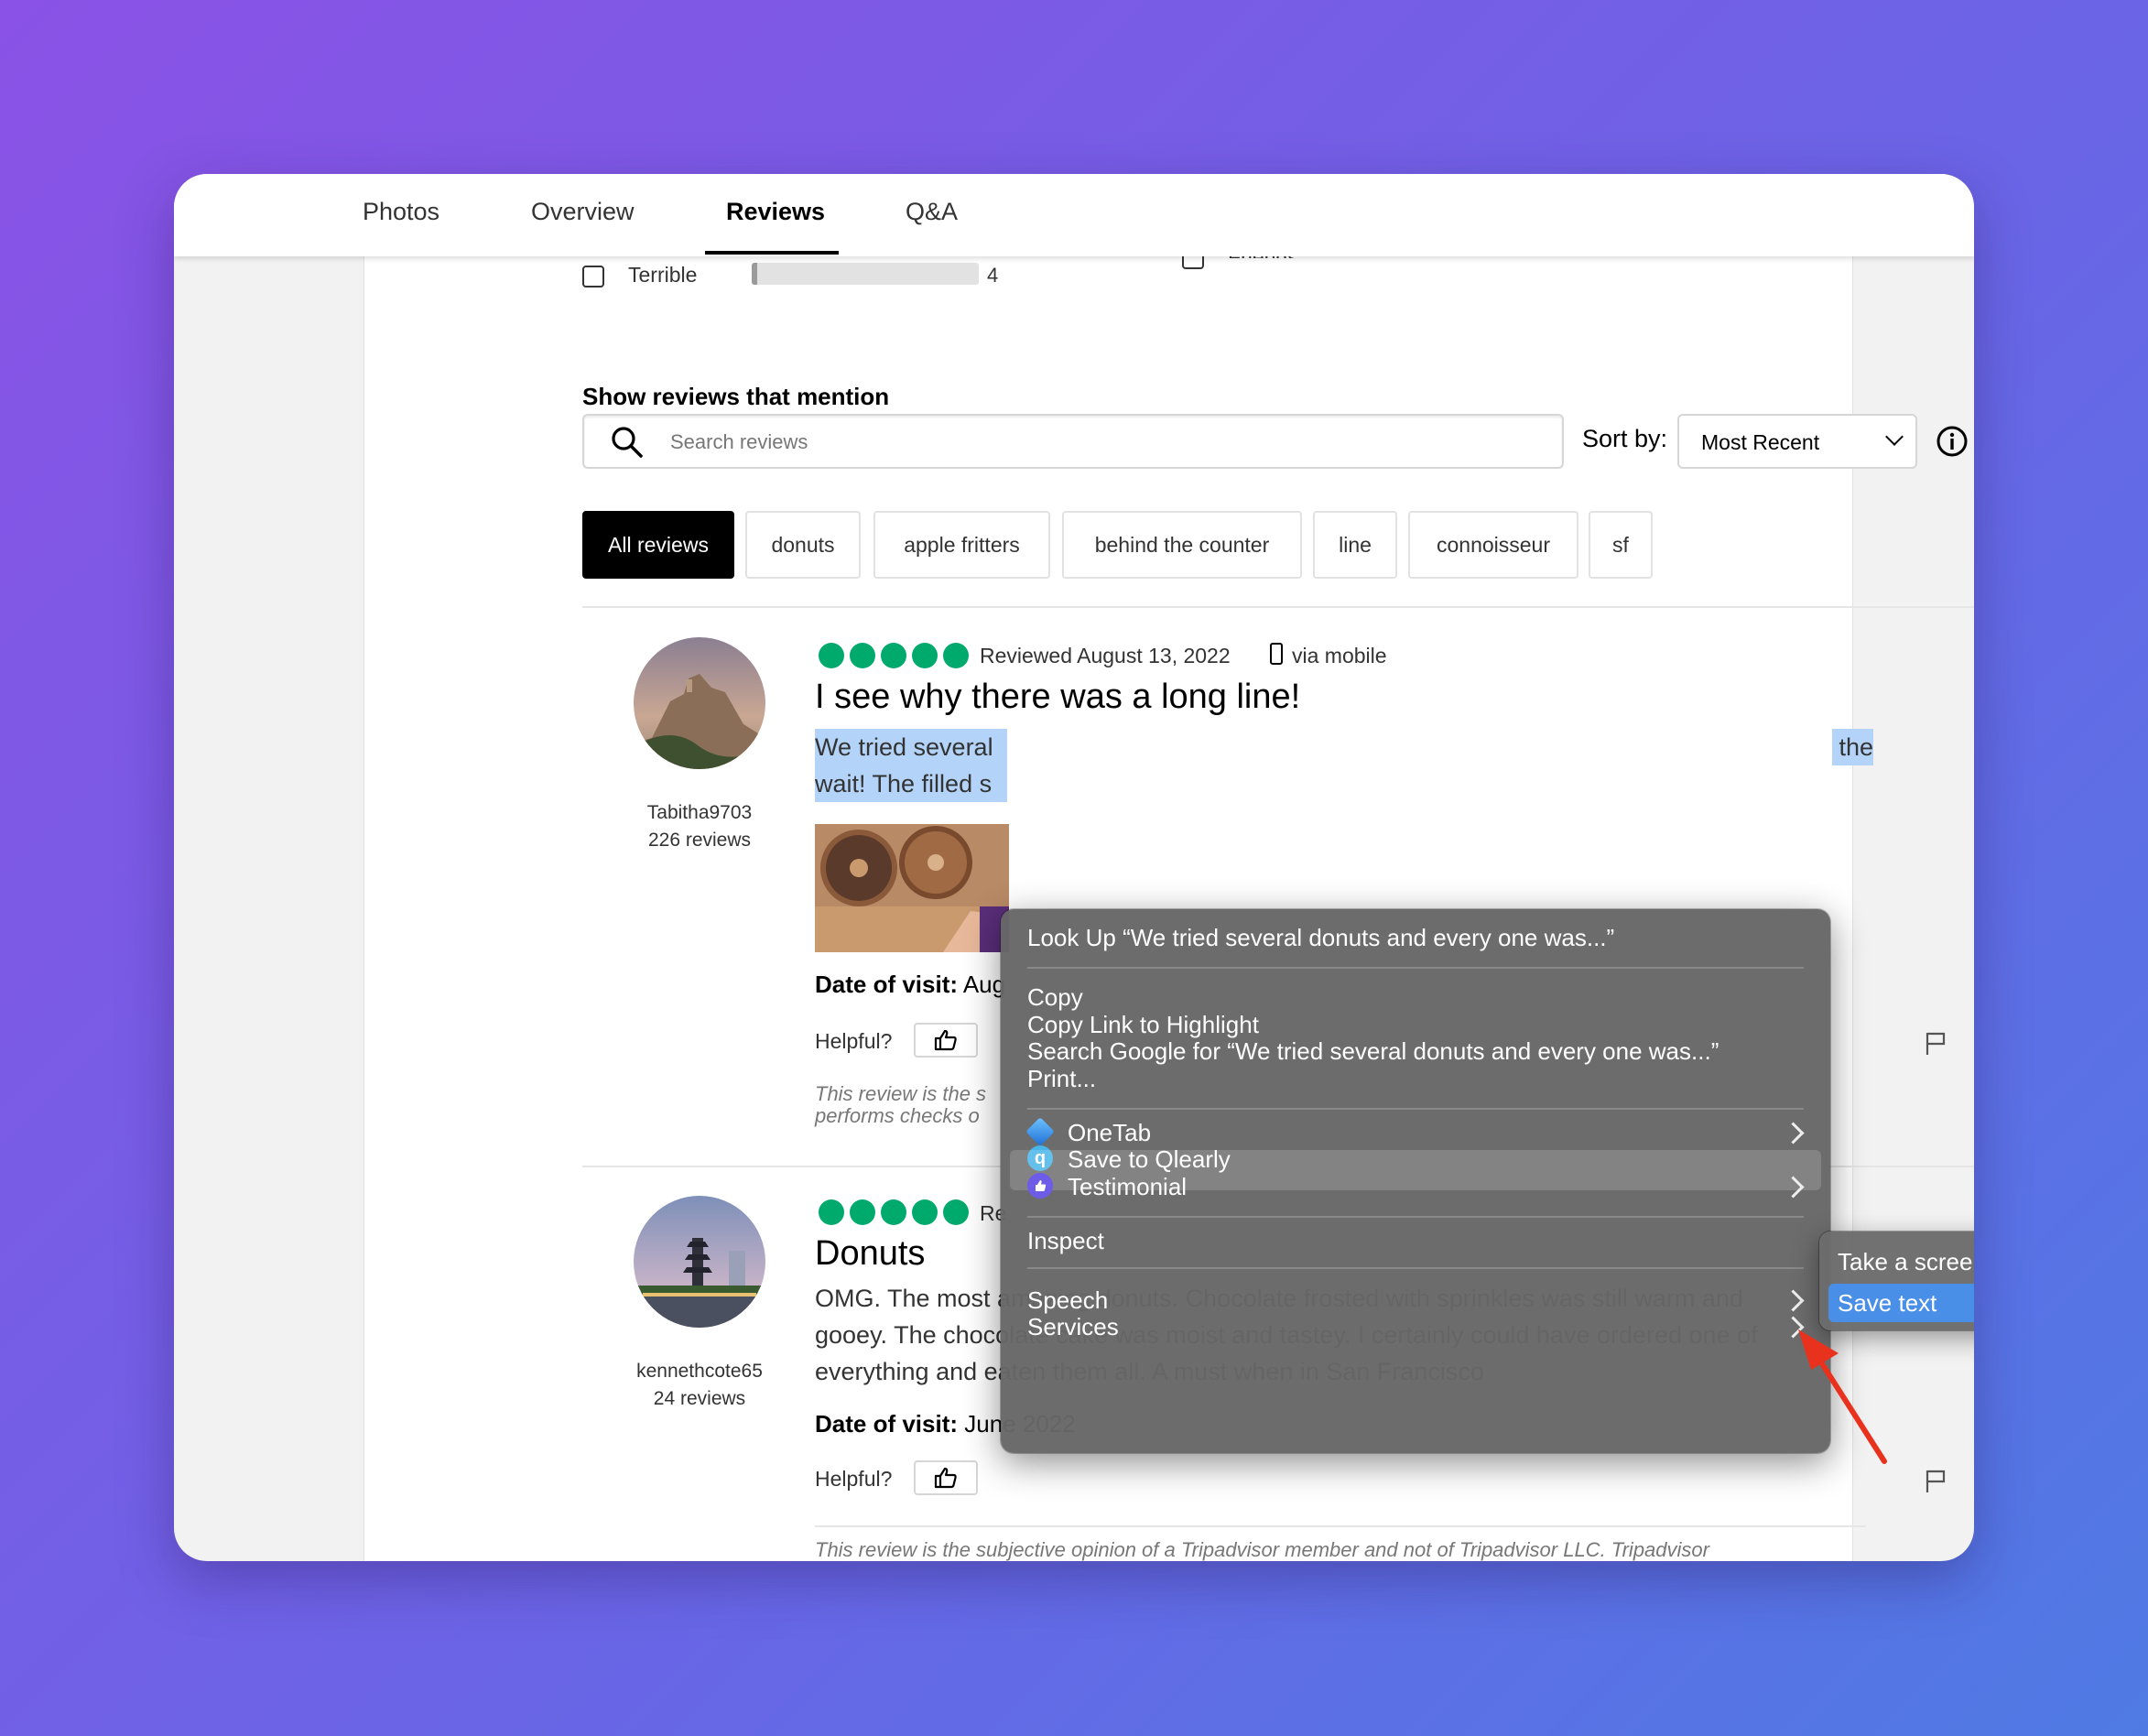 The image size is (2148, 1736). What do you see at coordinates (870, 1254) in the screenshot?
I see `review-title: Donuts` at bounding box center [870, 1254].